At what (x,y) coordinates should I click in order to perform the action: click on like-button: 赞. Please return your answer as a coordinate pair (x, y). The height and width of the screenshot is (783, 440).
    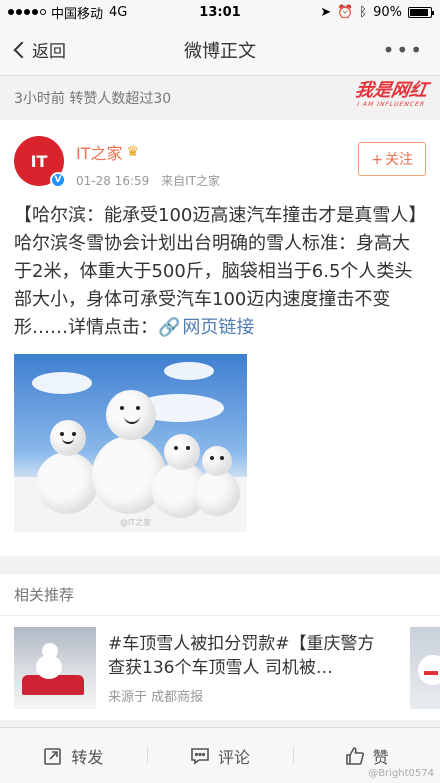
    Looking at the image, I should click on (366, 756).